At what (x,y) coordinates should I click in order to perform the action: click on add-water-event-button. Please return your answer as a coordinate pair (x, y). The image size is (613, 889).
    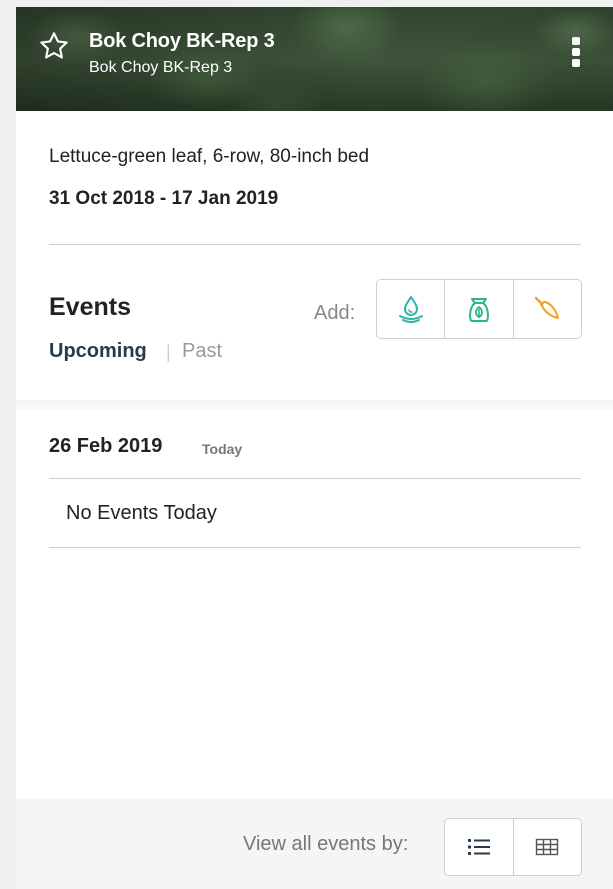
    Looking at the image, I should click on (411, 309).